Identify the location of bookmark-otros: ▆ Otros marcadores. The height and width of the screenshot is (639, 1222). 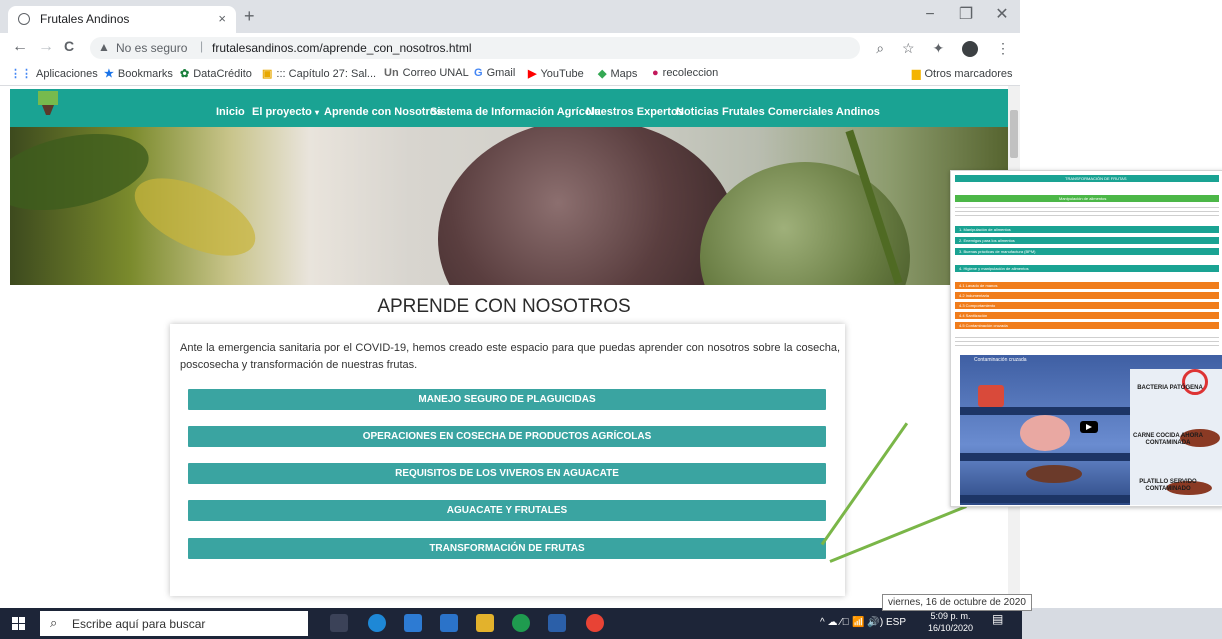
(962, 73).